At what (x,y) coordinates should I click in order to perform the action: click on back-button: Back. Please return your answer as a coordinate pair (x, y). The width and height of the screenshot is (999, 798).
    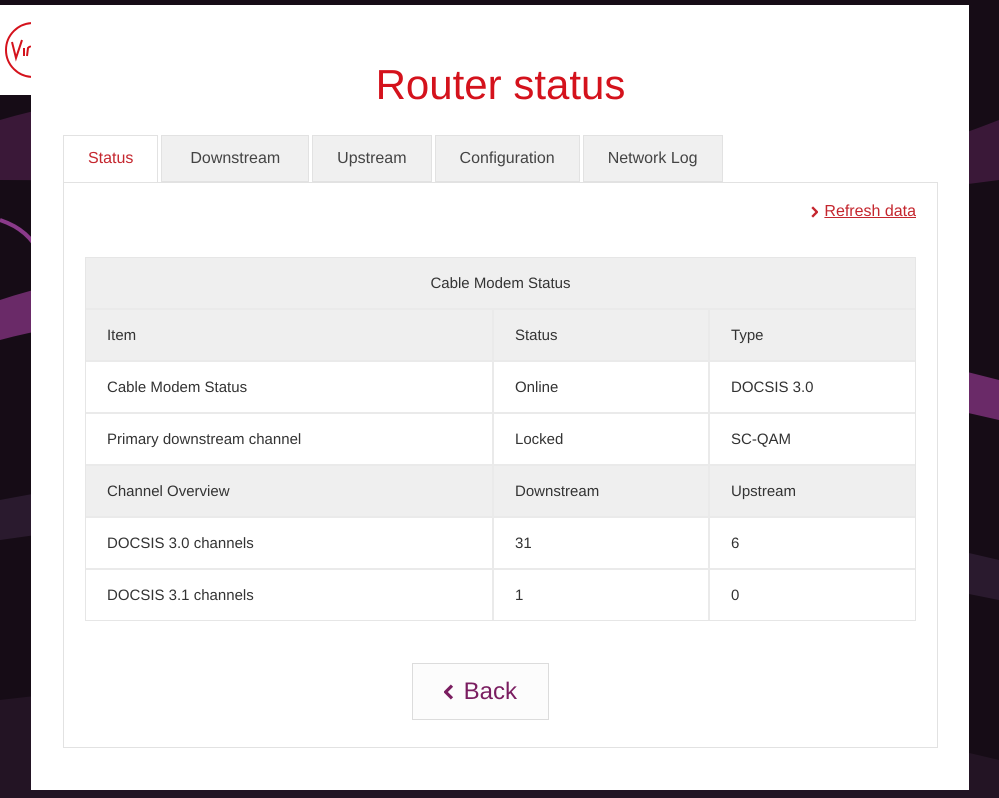
    Looking at the image, I should click on (480, 691).